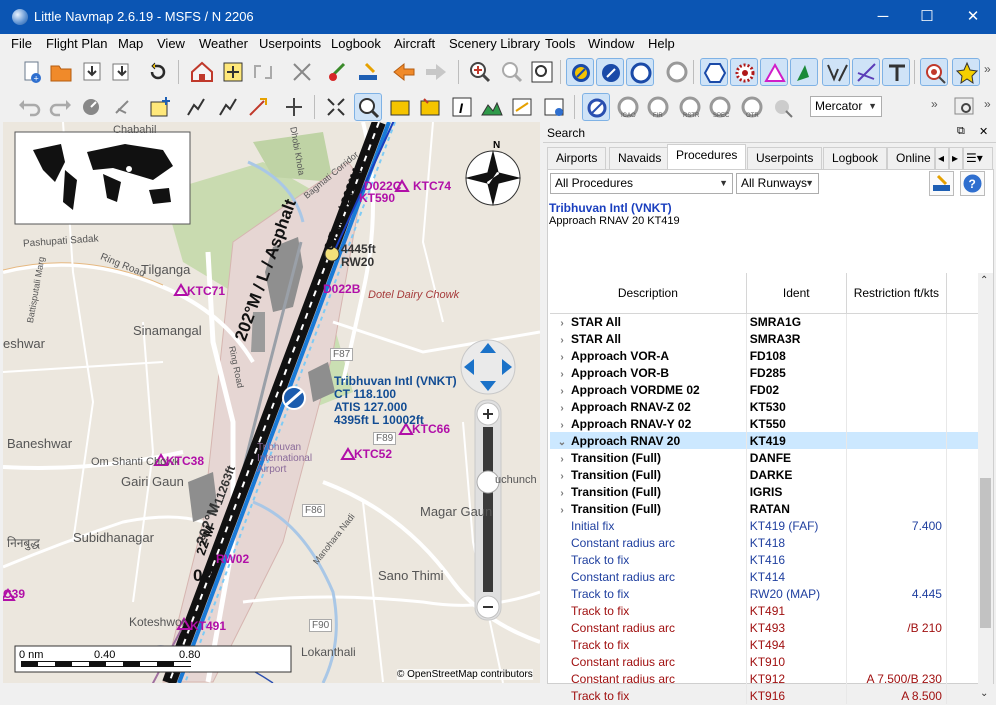 The height and width of the screenshot is (705, 996). I want to click on info-text-icon: I, so click(462, 107).